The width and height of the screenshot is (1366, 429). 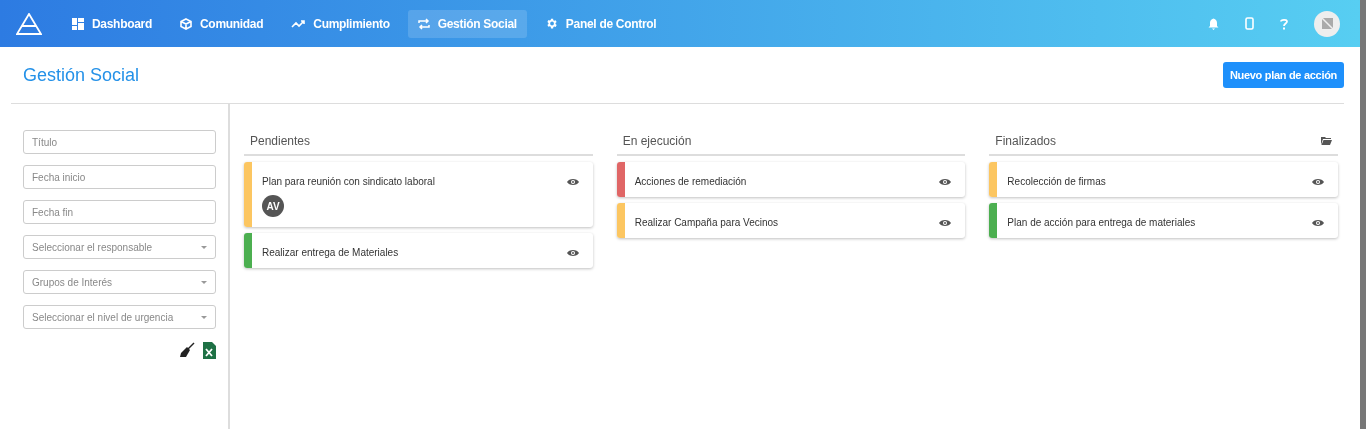 I want to click on card-title: Realizar Campaña para Vecinos, so click(x=706, y=222).